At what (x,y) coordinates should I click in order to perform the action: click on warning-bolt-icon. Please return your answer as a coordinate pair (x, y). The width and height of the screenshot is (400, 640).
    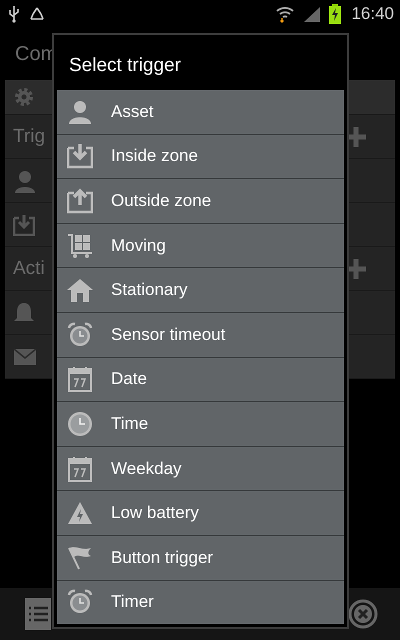
    Looking at the image, I should click on (80, 513).